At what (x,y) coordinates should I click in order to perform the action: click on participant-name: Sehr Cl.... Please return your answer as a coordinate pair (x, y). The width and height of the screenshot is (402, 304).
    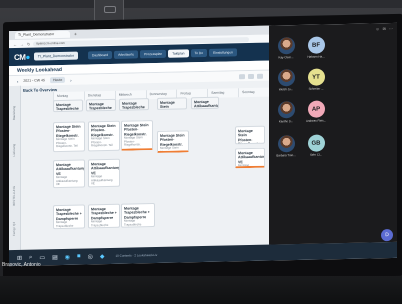
    Looking at the image, I should click on (316, 154).